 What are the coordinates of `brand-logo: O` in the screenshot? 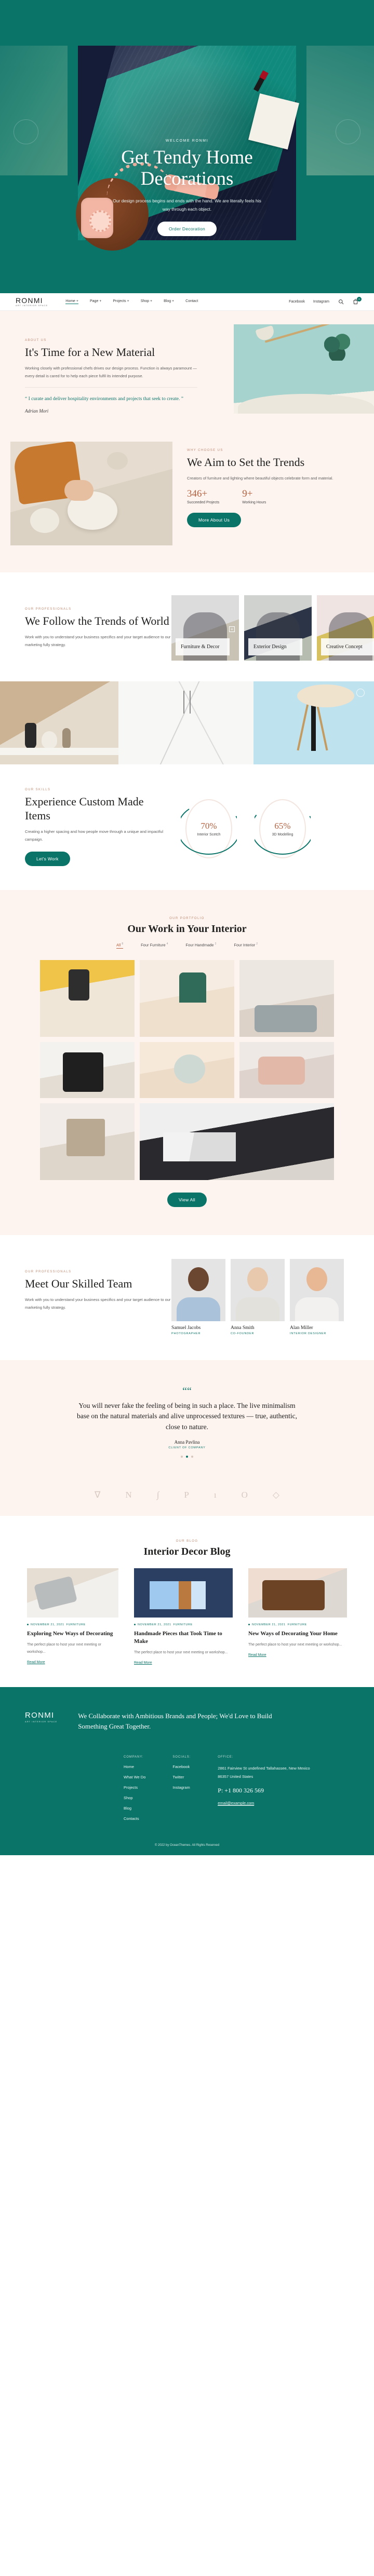 It's located at (245, 1494).